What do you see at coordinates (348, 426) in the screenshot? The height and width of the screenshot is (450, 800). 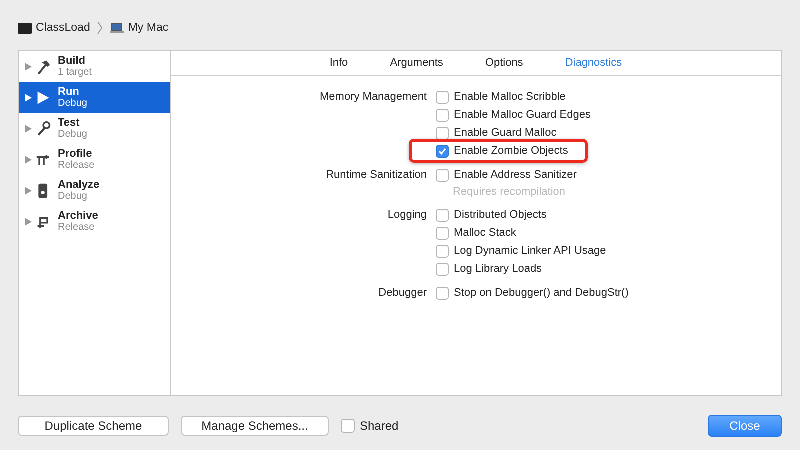 I see `shared-checkbox` at bounding box center [348, 426].